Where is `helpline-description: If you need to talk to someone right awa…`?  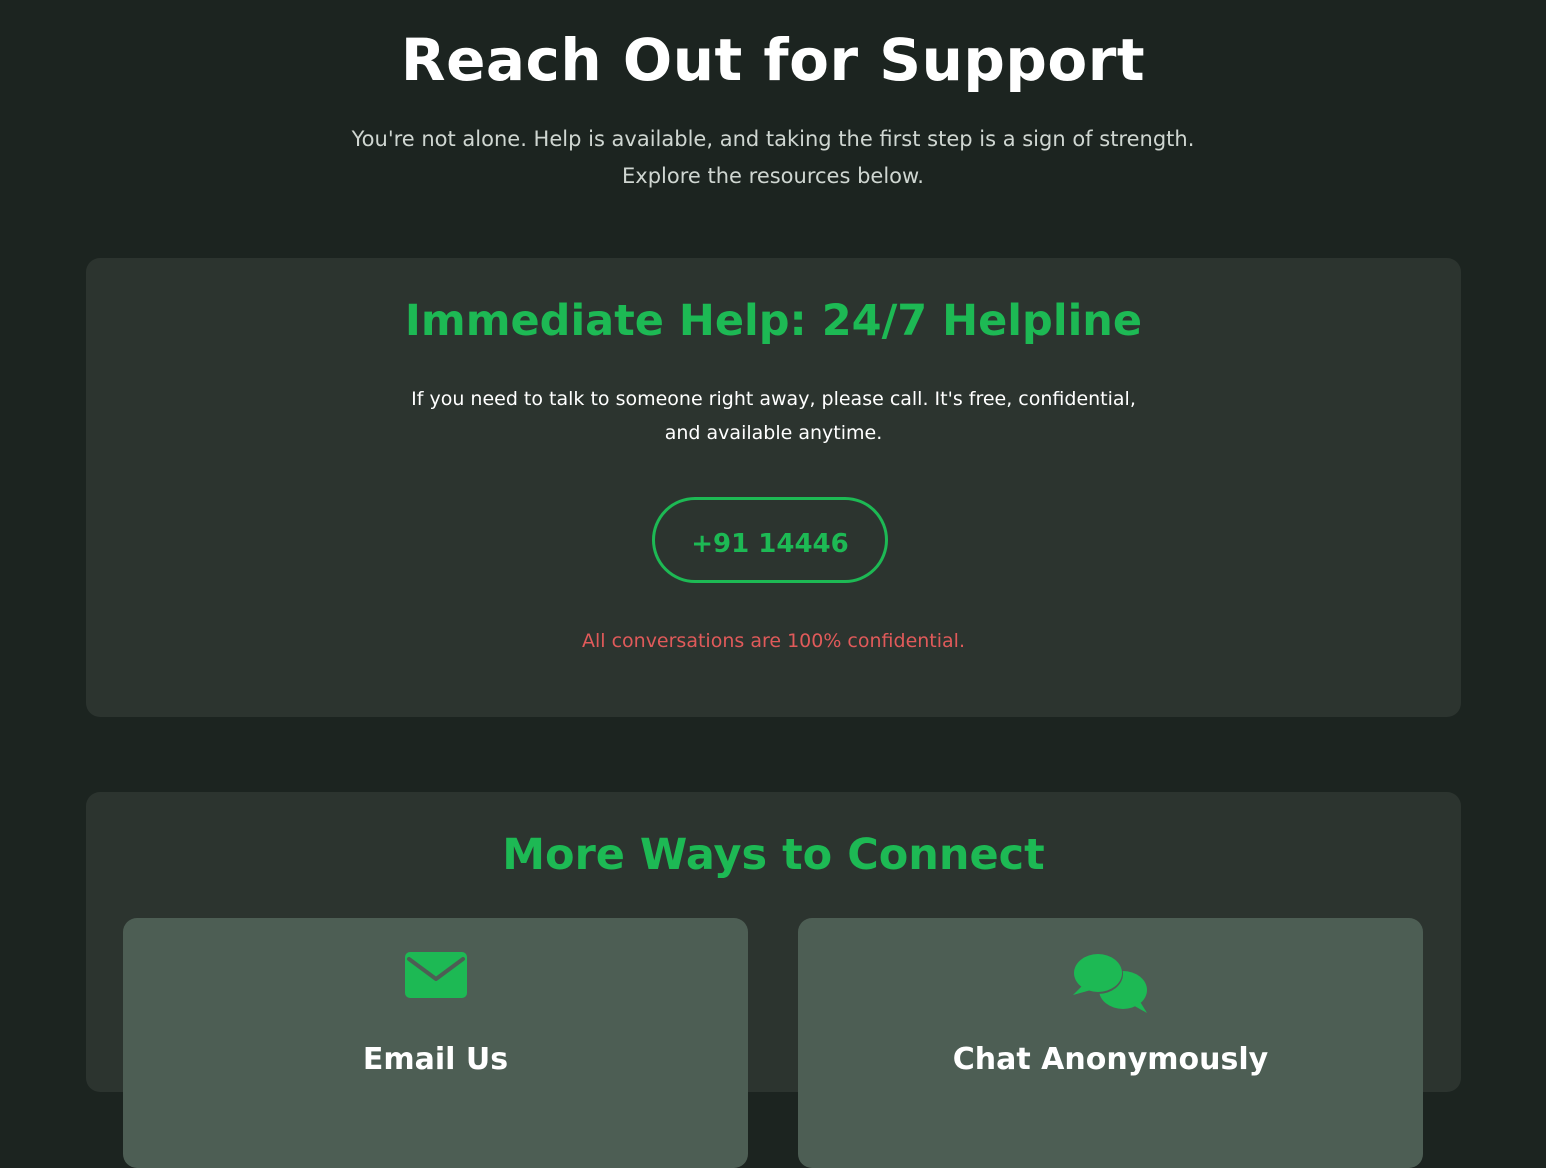 helpline-description: If you need to talk to someone right awa… is located at coordinates (773, 416).